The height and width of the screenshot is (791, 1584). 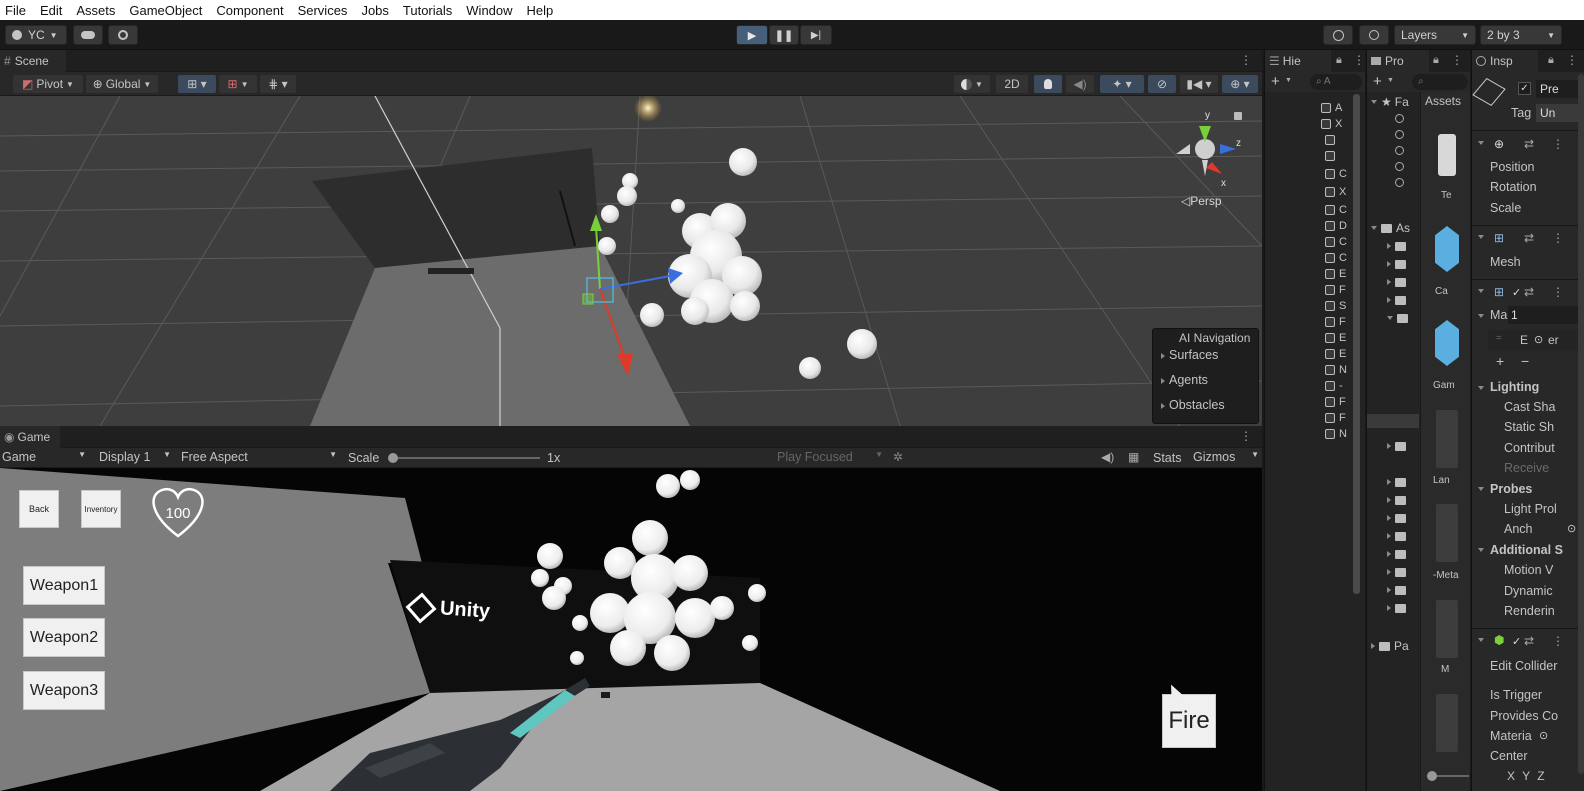 I want to click on thumbnail-size-handle, so click(x=1432, y=776).